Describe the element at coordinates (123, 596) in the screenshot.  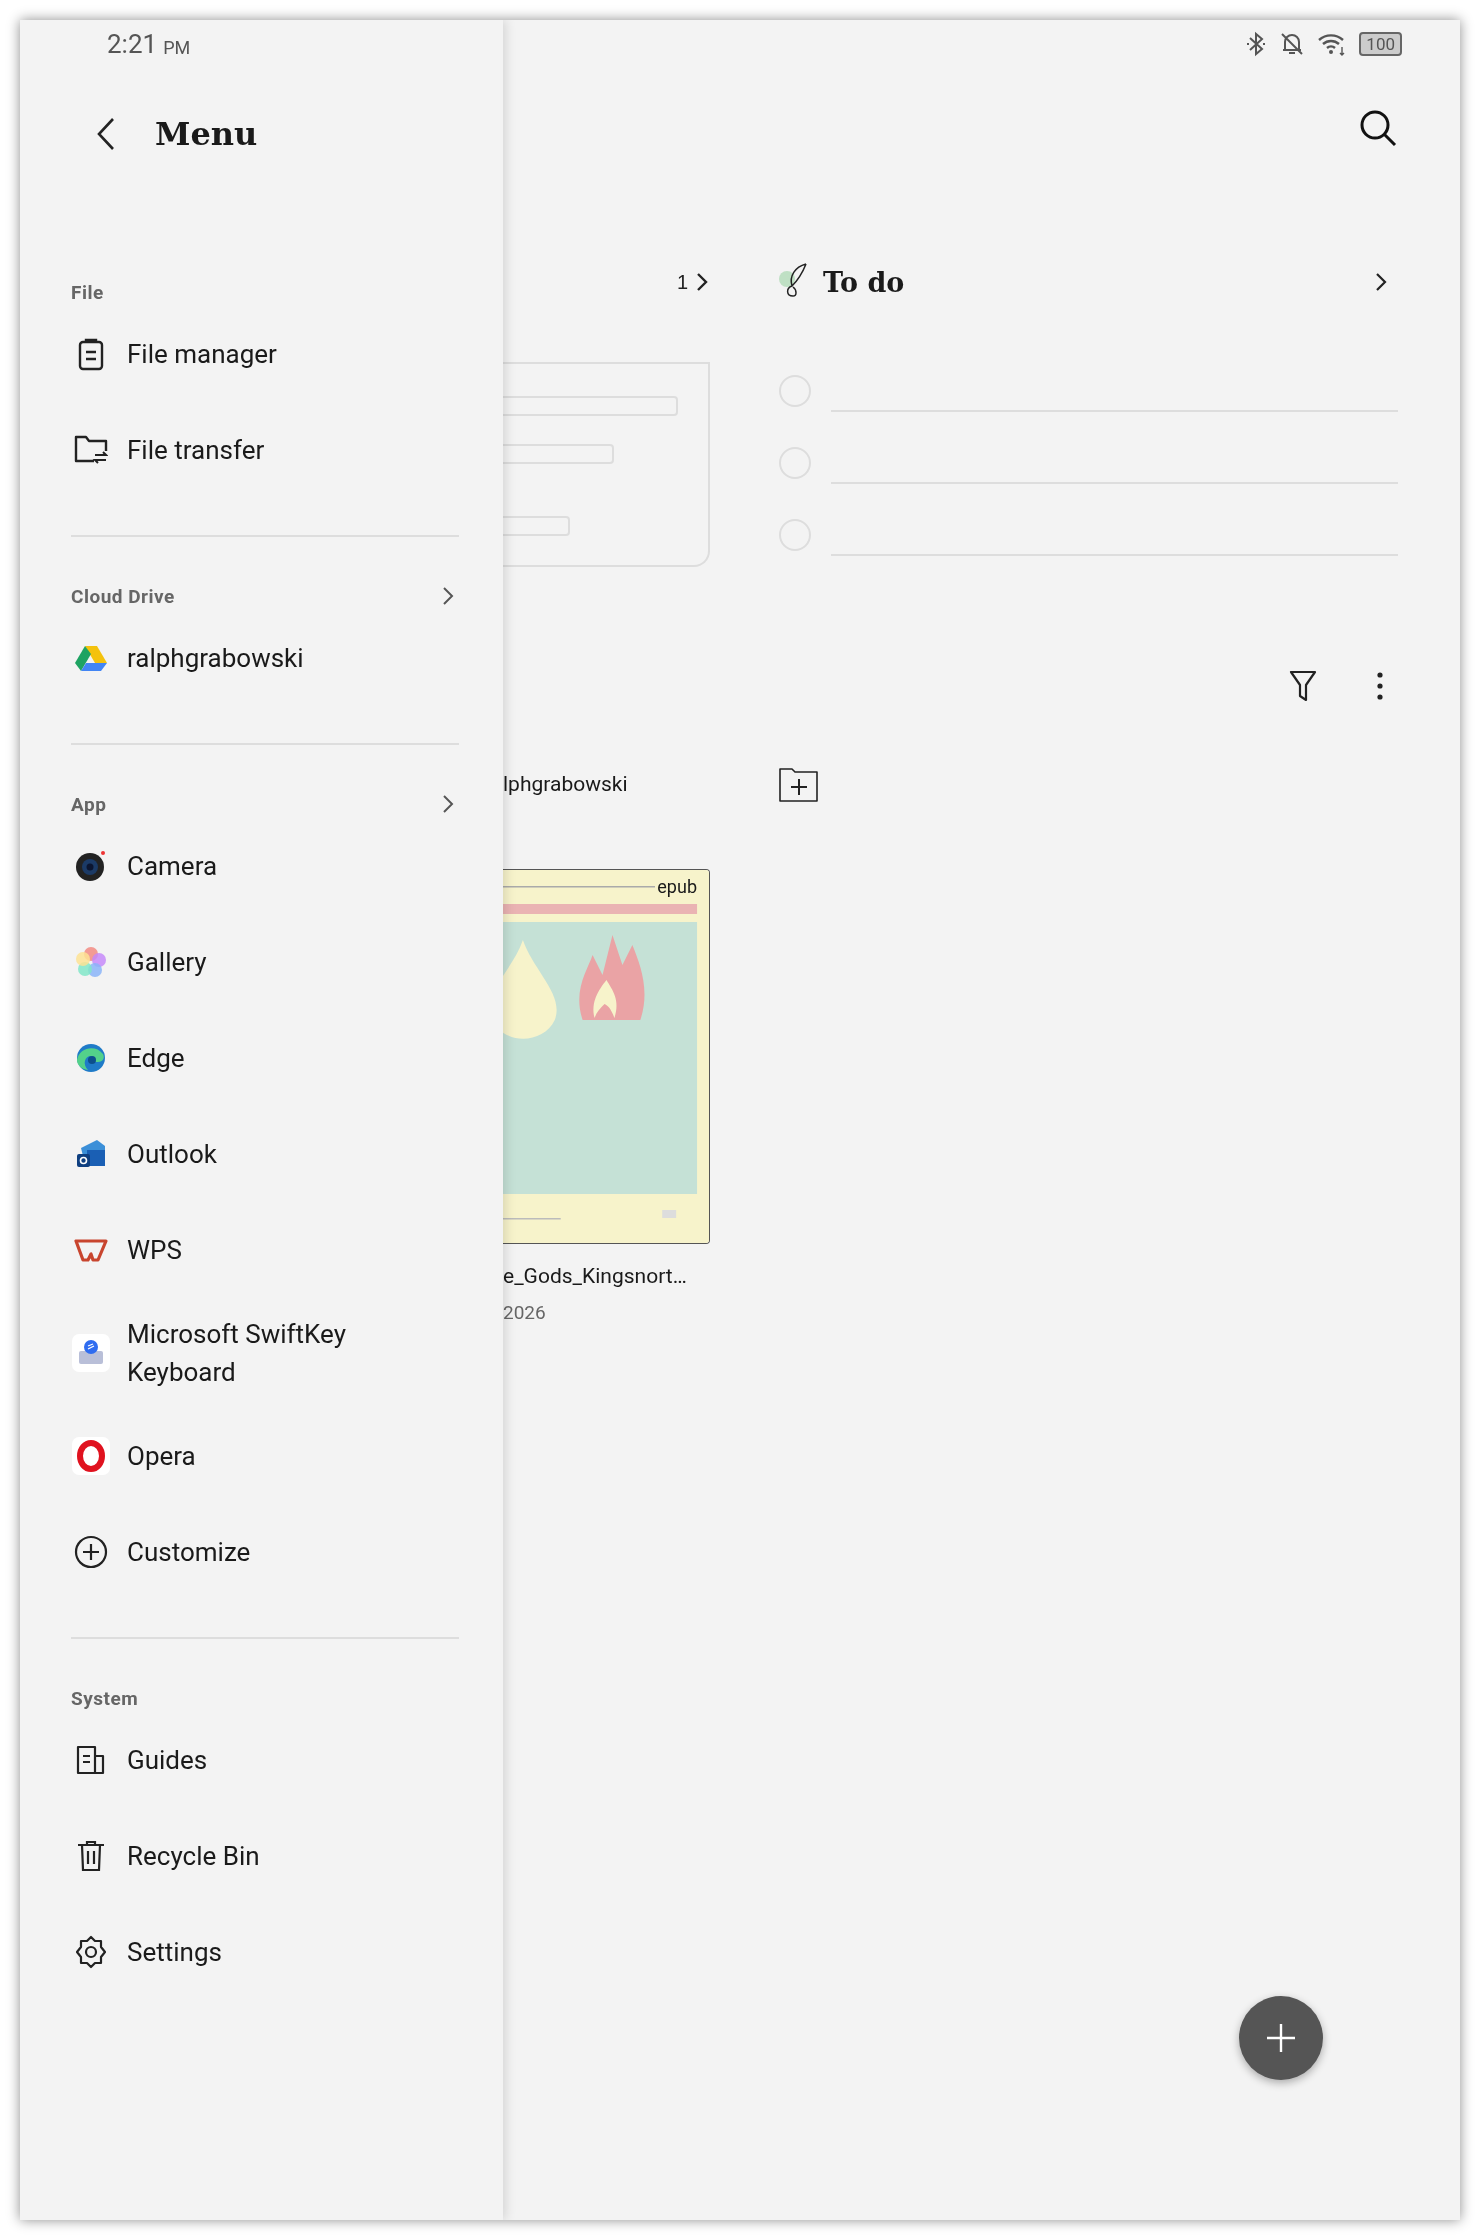
I see `section-label: Cloud Drive` at that location.